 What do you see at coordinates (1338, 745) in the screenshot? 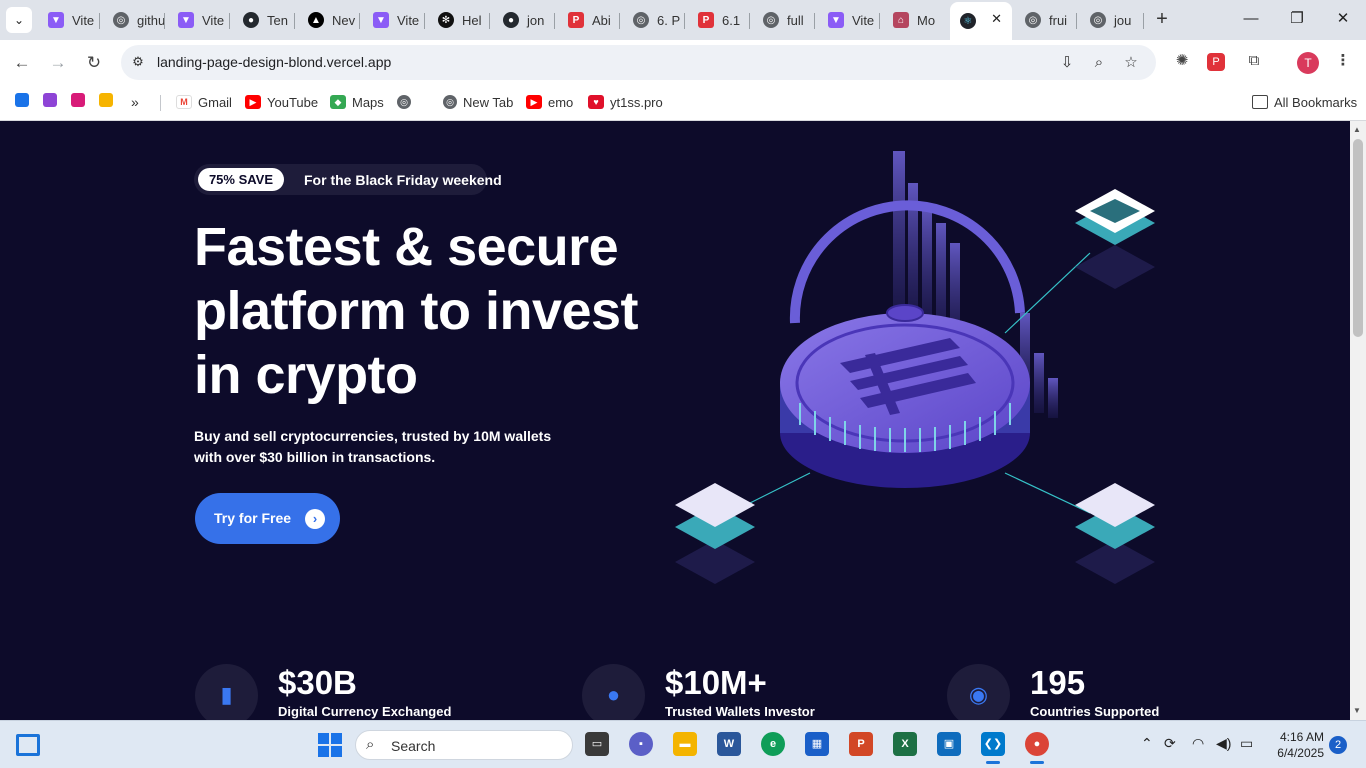
I see `notification-badge: 2` at bounding box center [1338, 745].